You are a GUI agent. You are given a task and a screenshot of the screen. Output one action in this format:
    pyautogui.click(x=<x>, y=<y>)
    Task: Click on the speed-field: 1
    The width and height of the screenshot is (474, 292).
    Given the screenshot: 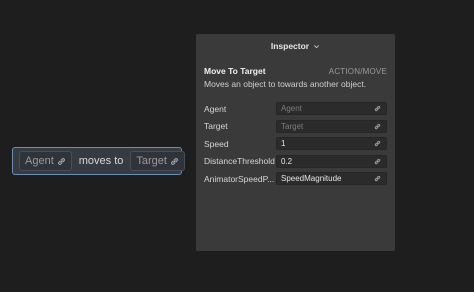 What is the action you would take?
    pyautogui.click(x=331, y=144)
    